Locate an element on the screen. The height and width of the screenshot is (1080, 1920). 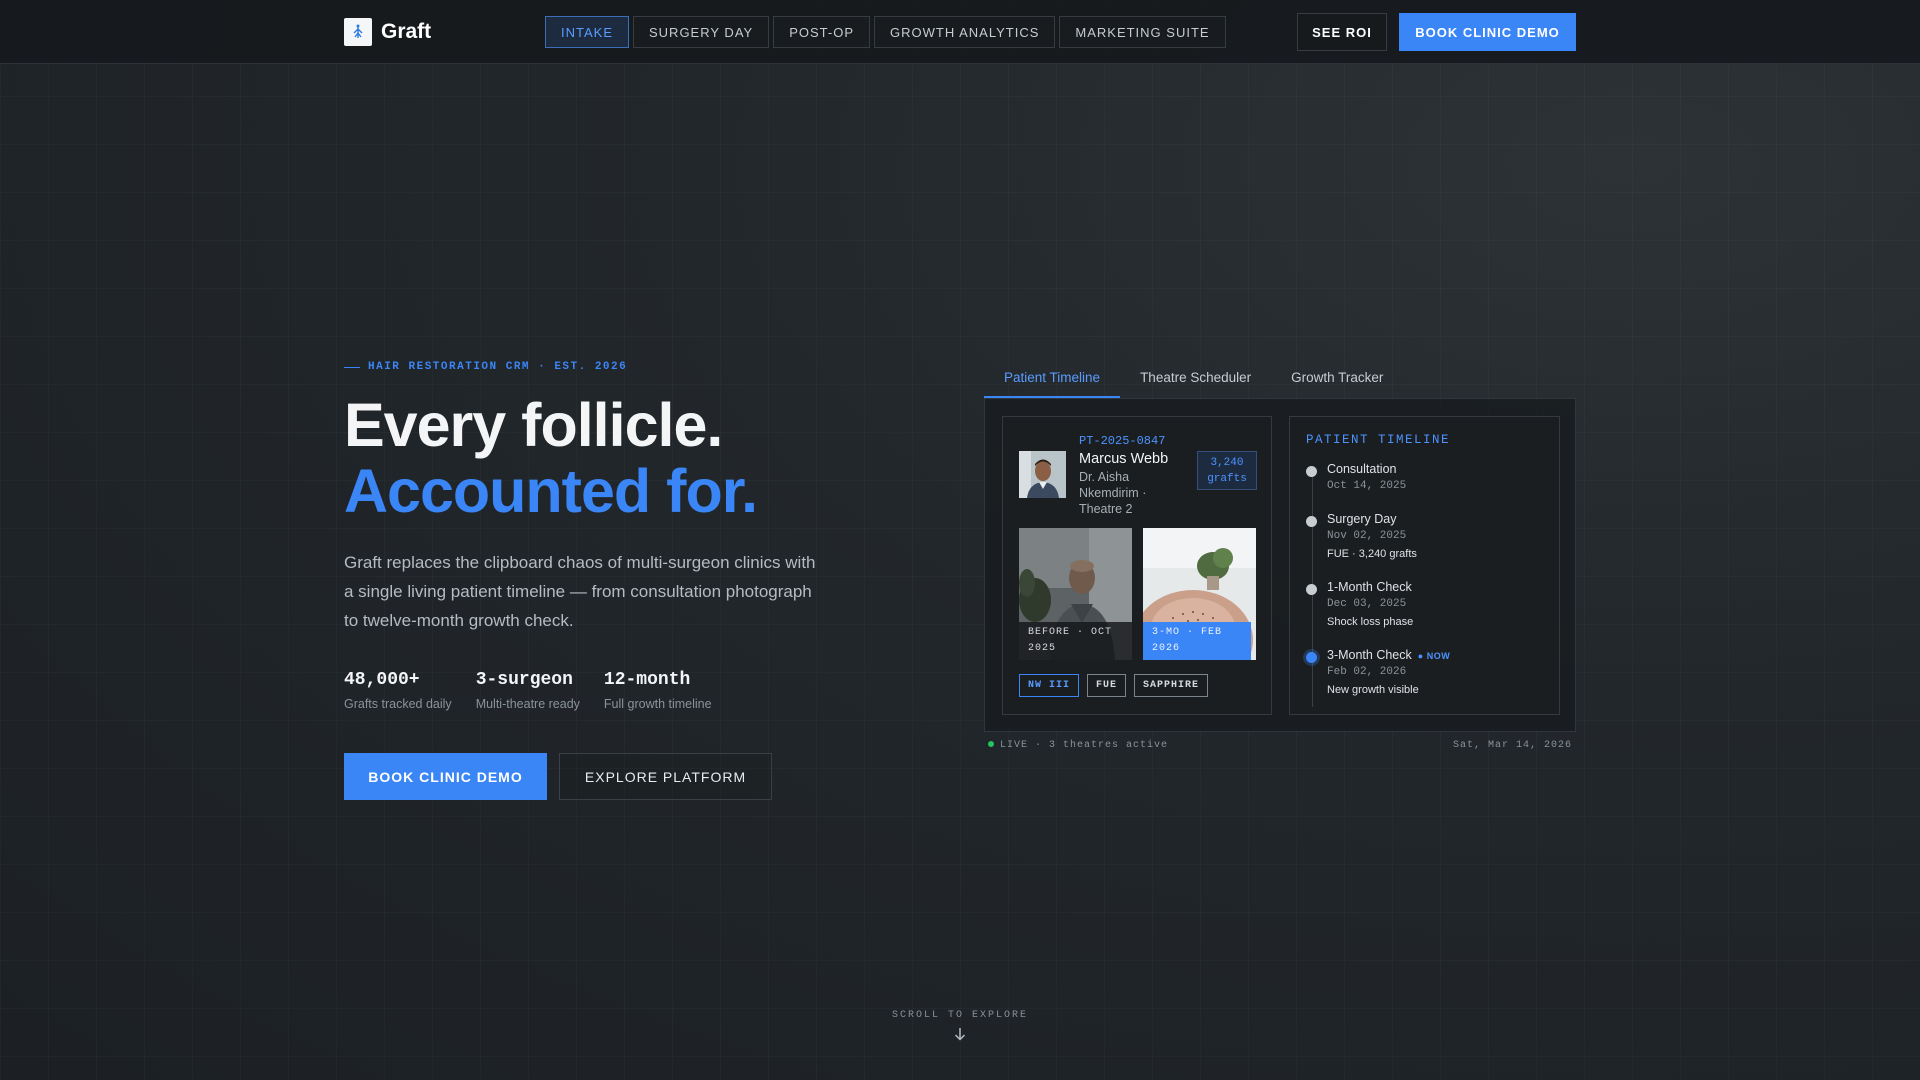
patient-name: Marcus Webb is located at coordinates (1124, 459).